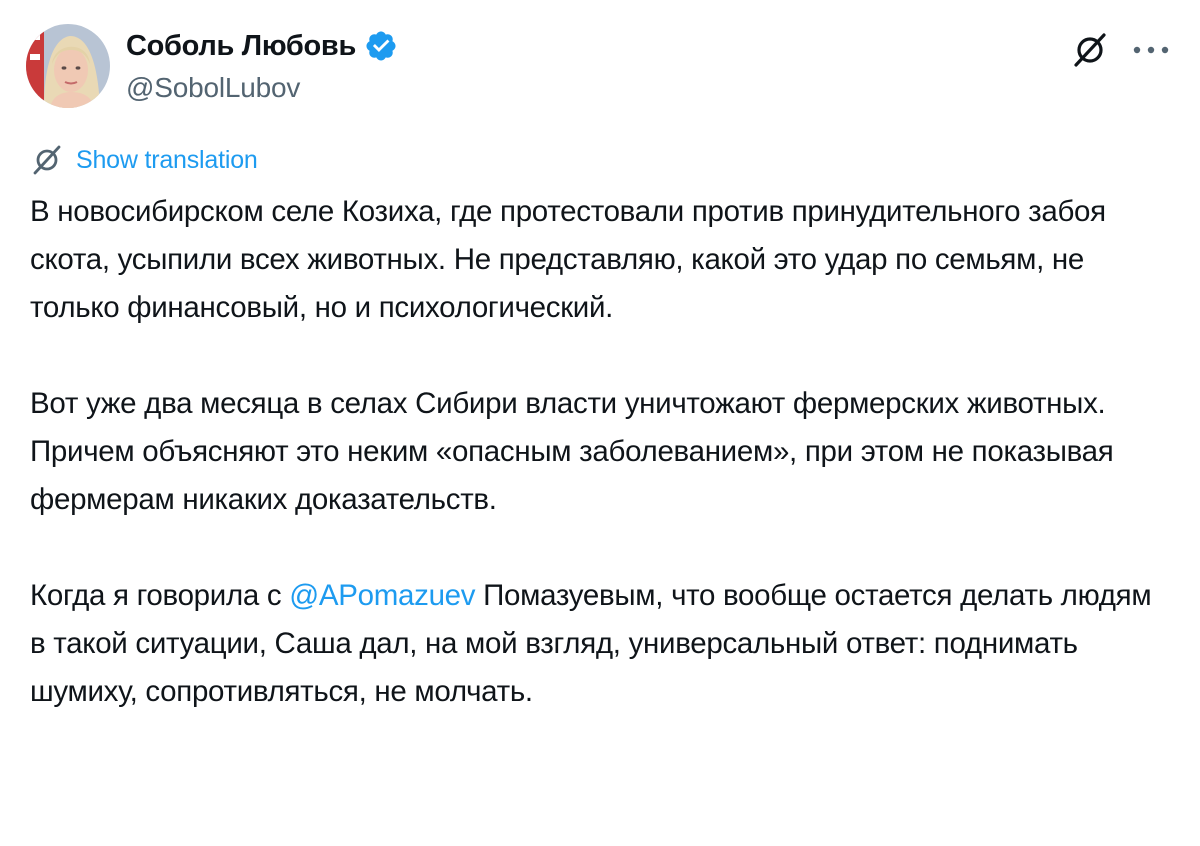 The image size is (1200, 846). What do you see at coordinates (213, 88) in the screenshot?
I see `author-handle: @SobolLubov` at bounding box center [213, 88].